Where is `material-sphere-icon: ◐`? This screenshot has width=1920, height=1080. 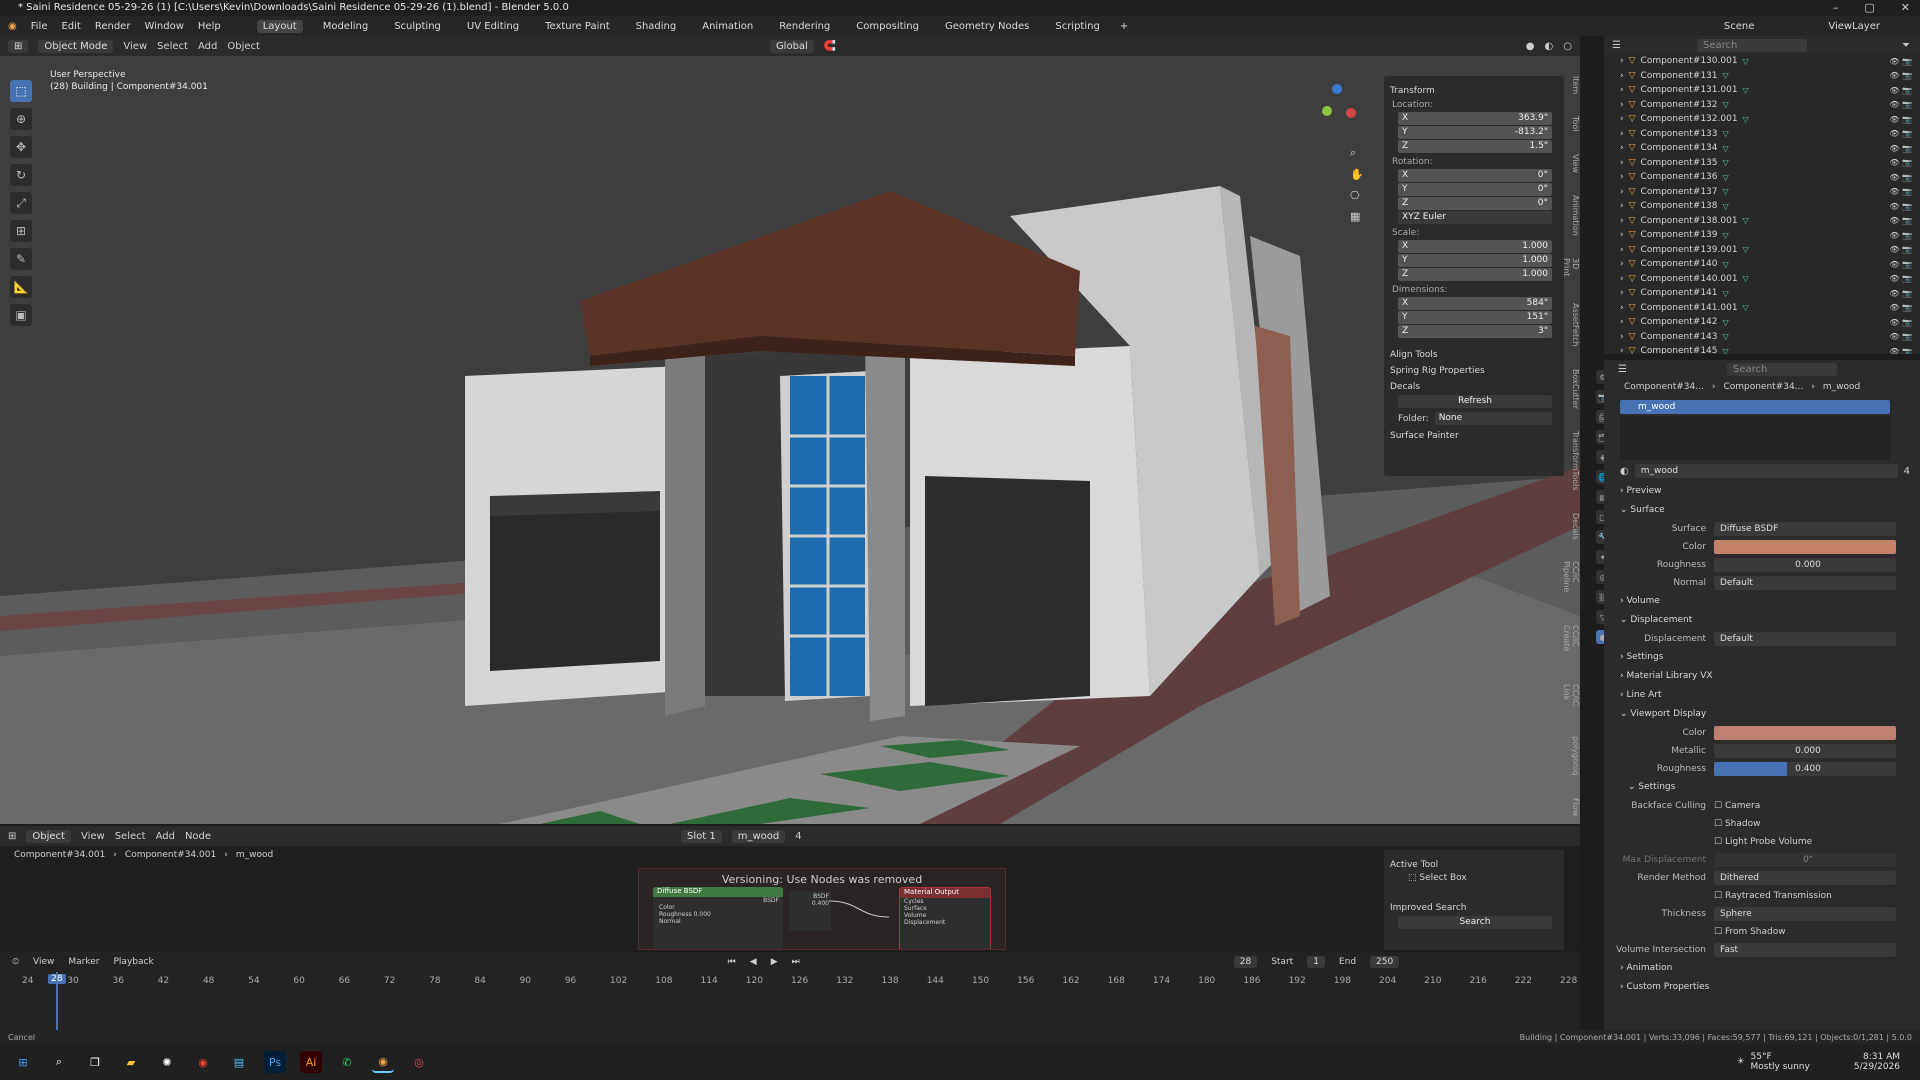 material-sphere-icon: ◐ is located at coordinates (1624, 471).